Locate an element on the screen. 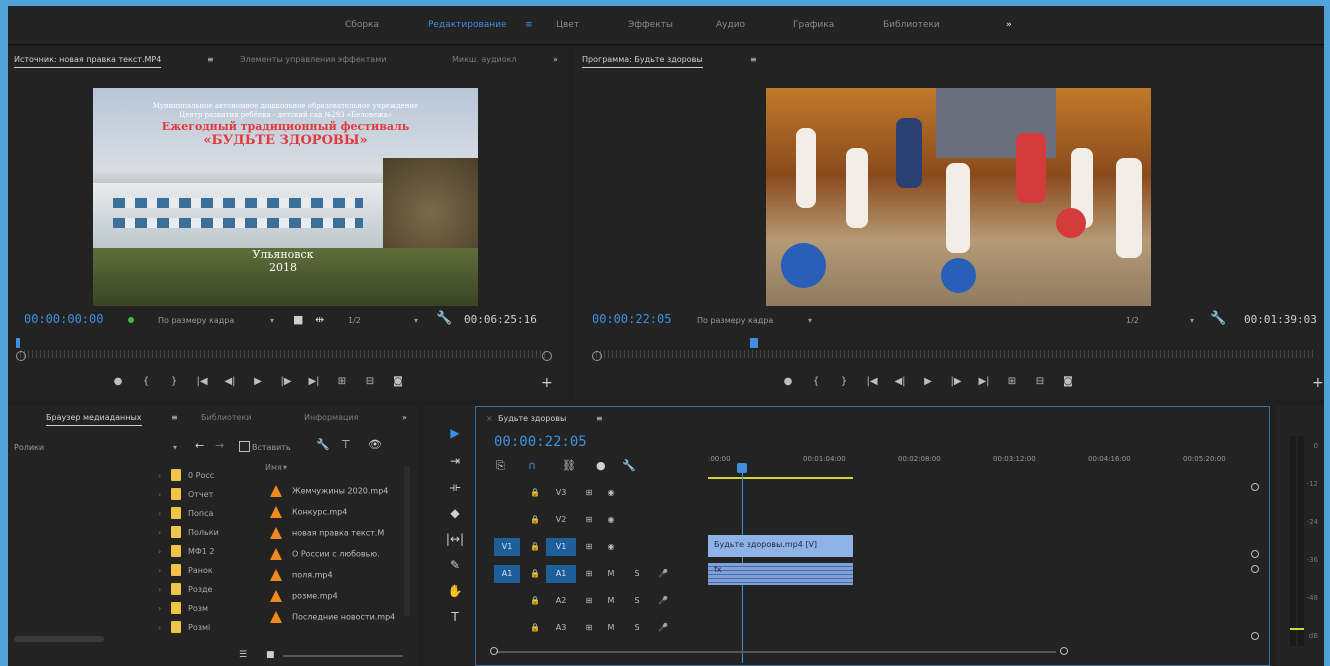 The height and width of the screenshot is (666, 1330). insert-icon: ⊞ is located at coordinates (342, 381).